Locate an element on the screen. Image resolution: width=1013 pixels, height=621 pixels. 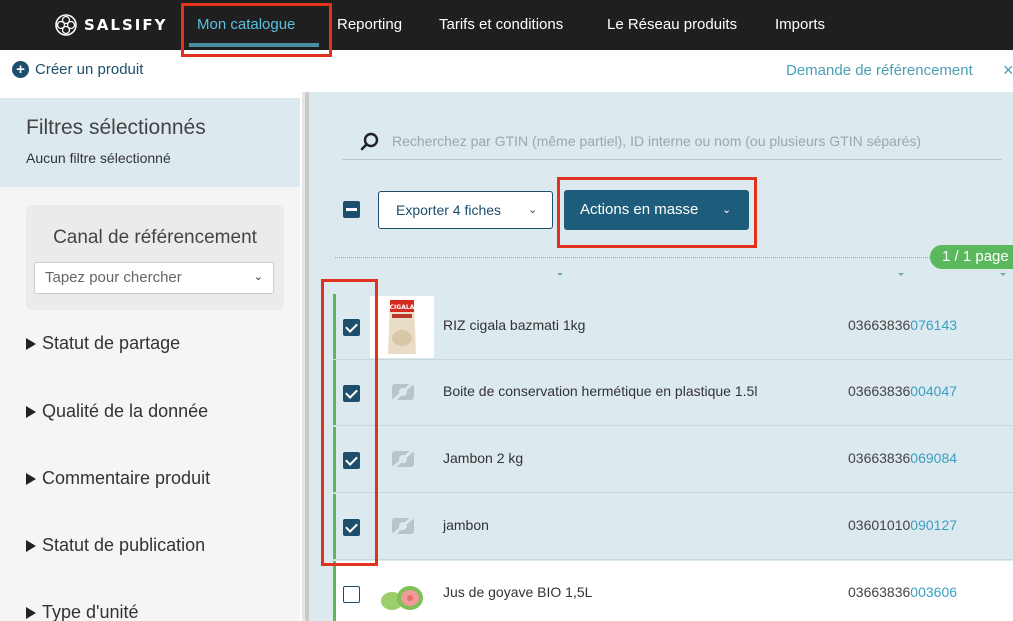
active-nav-underline is located at coordinates (254, 45).